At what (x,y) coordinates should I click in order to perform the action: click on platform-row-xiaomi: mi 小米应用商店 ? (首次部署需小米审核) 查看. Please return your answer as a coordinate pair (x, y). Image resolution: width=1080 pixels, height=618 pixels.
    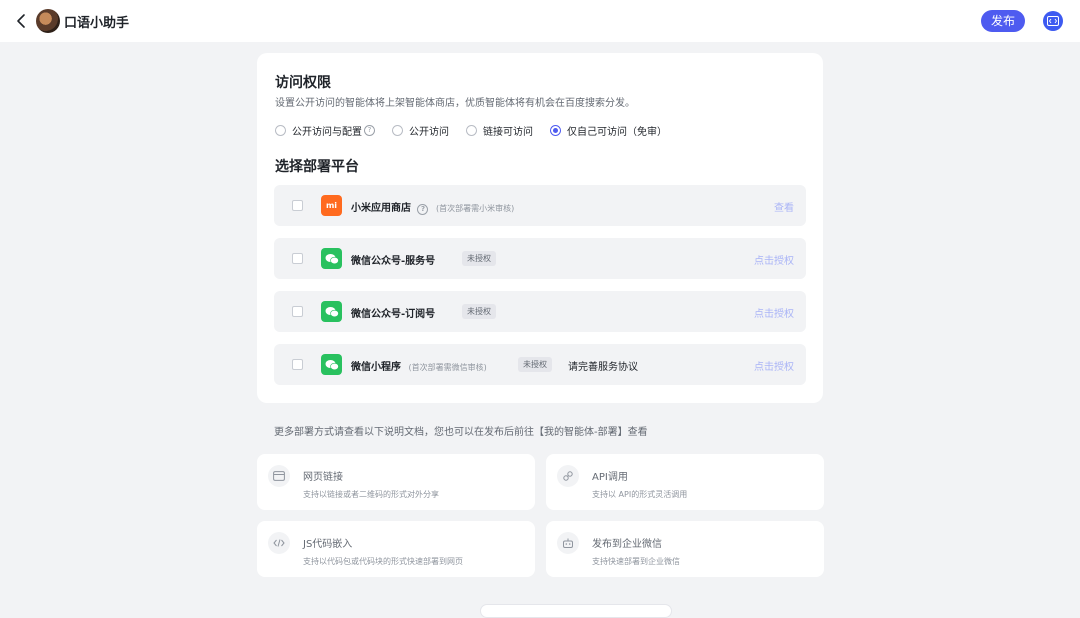
    Looking at the image, I should click on (540, 205).